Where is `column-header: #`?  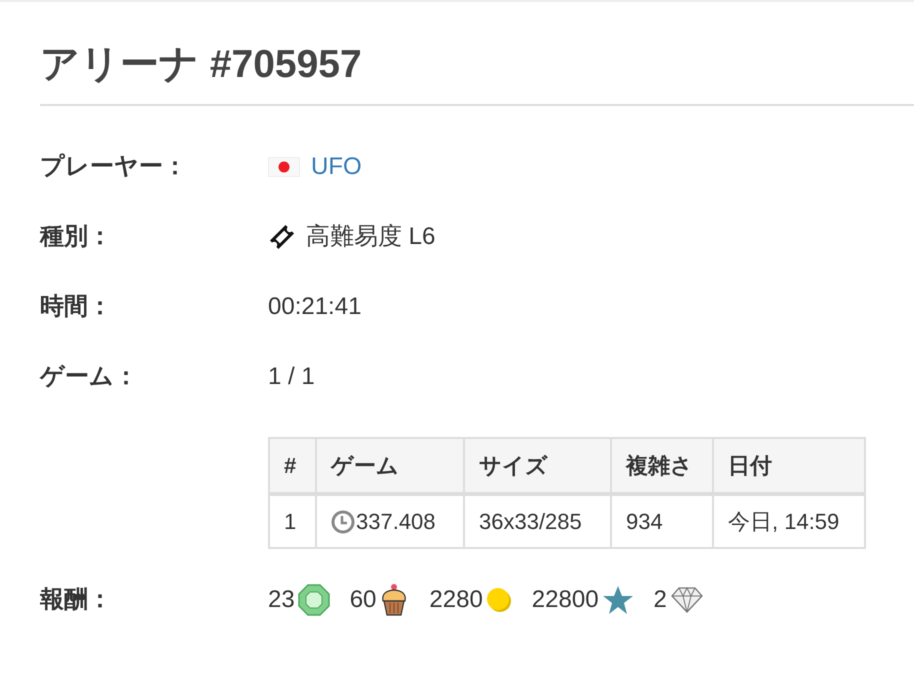 column-header: # is located at coordinates (292, 466).